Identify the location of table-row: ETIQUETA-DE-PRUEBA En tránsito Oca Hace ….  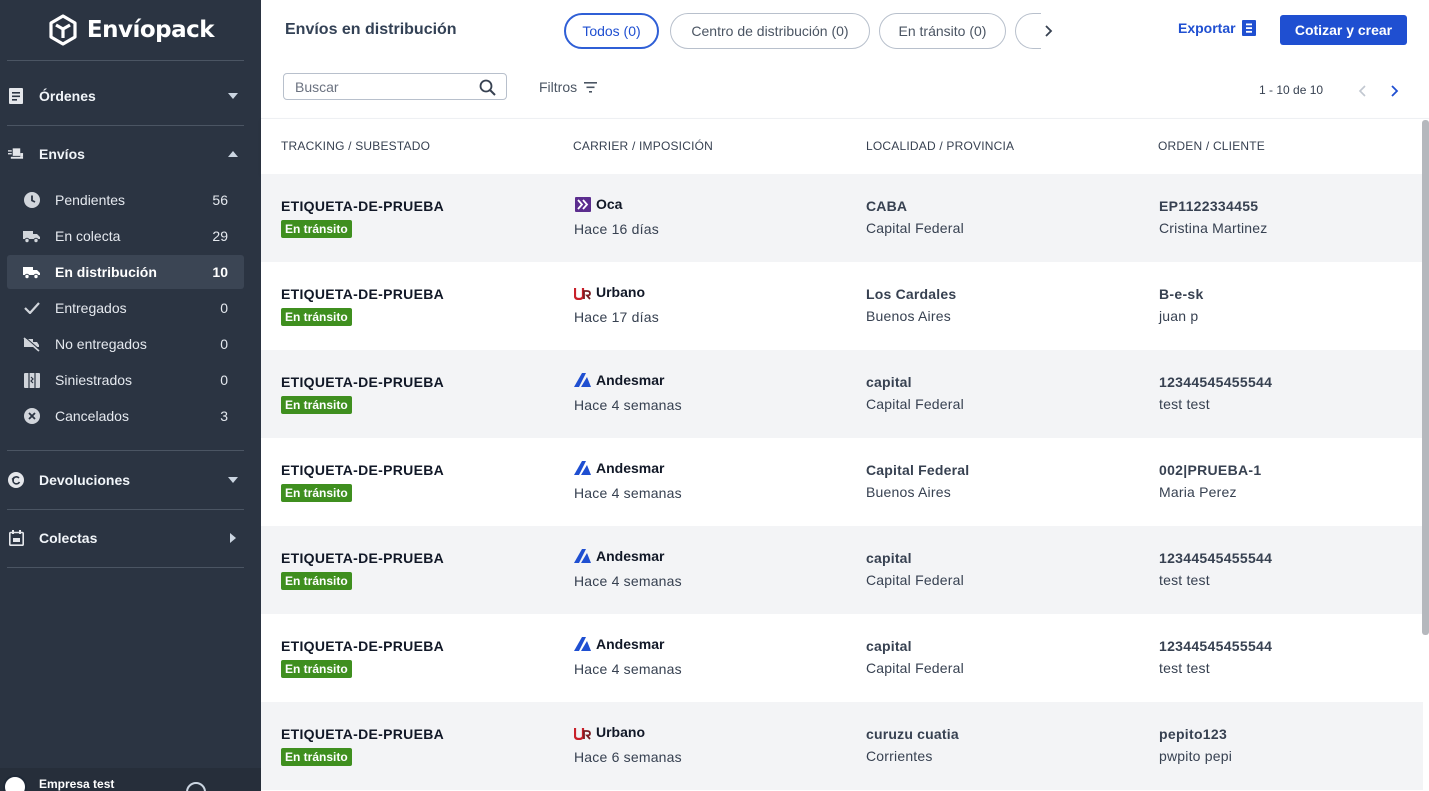
(842, 218).